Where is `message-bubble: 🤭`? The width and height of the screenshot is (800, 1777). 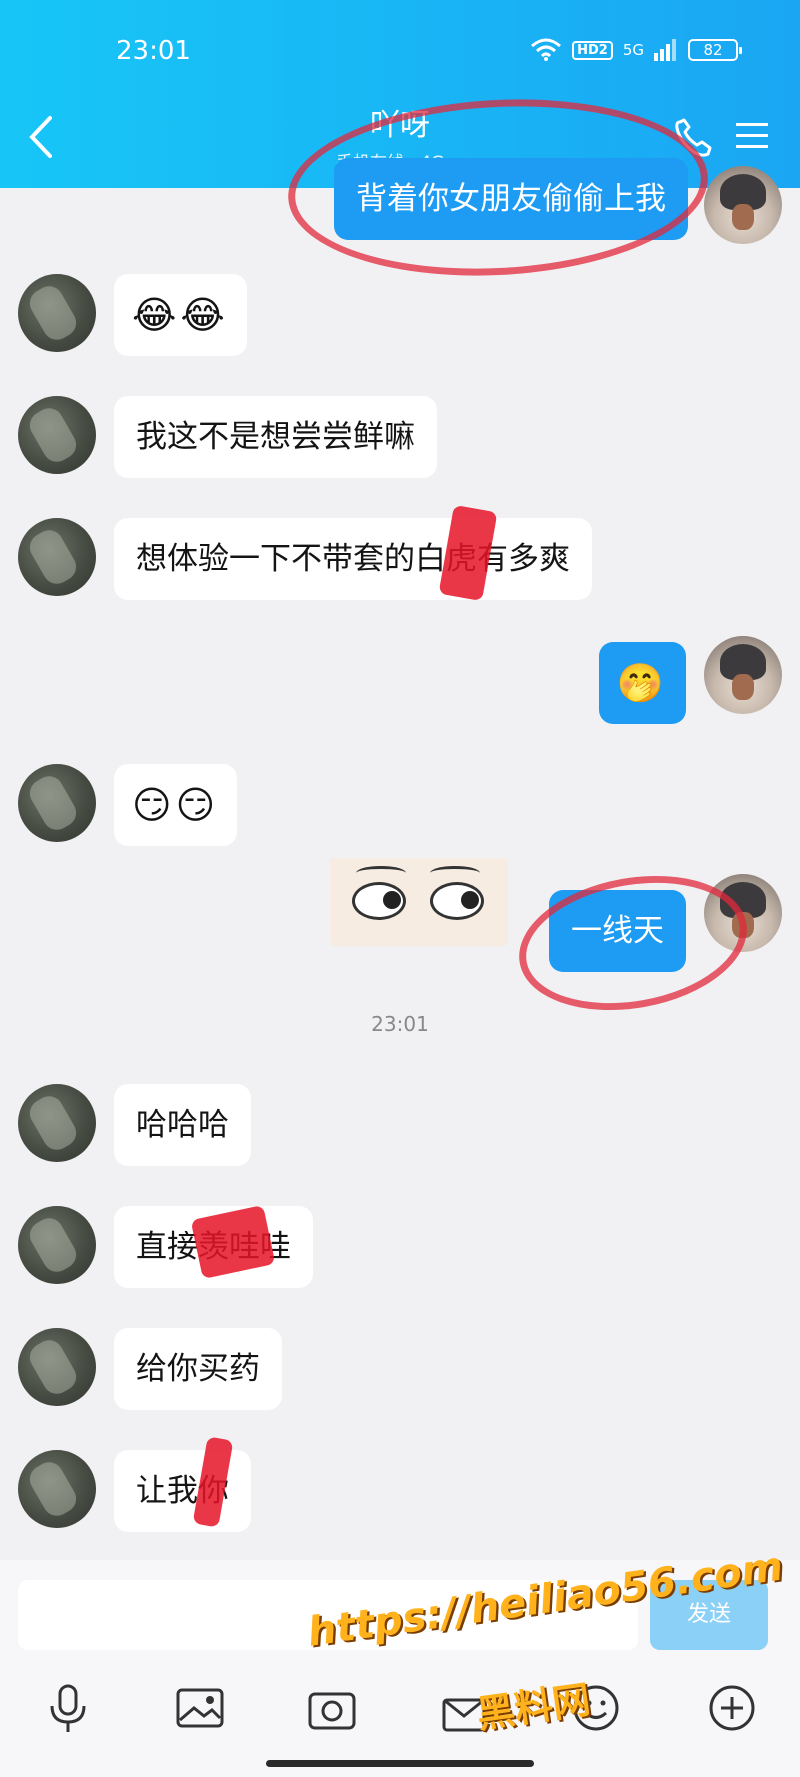 message-bubble: 🤭 is located at coordinates (642, 683).